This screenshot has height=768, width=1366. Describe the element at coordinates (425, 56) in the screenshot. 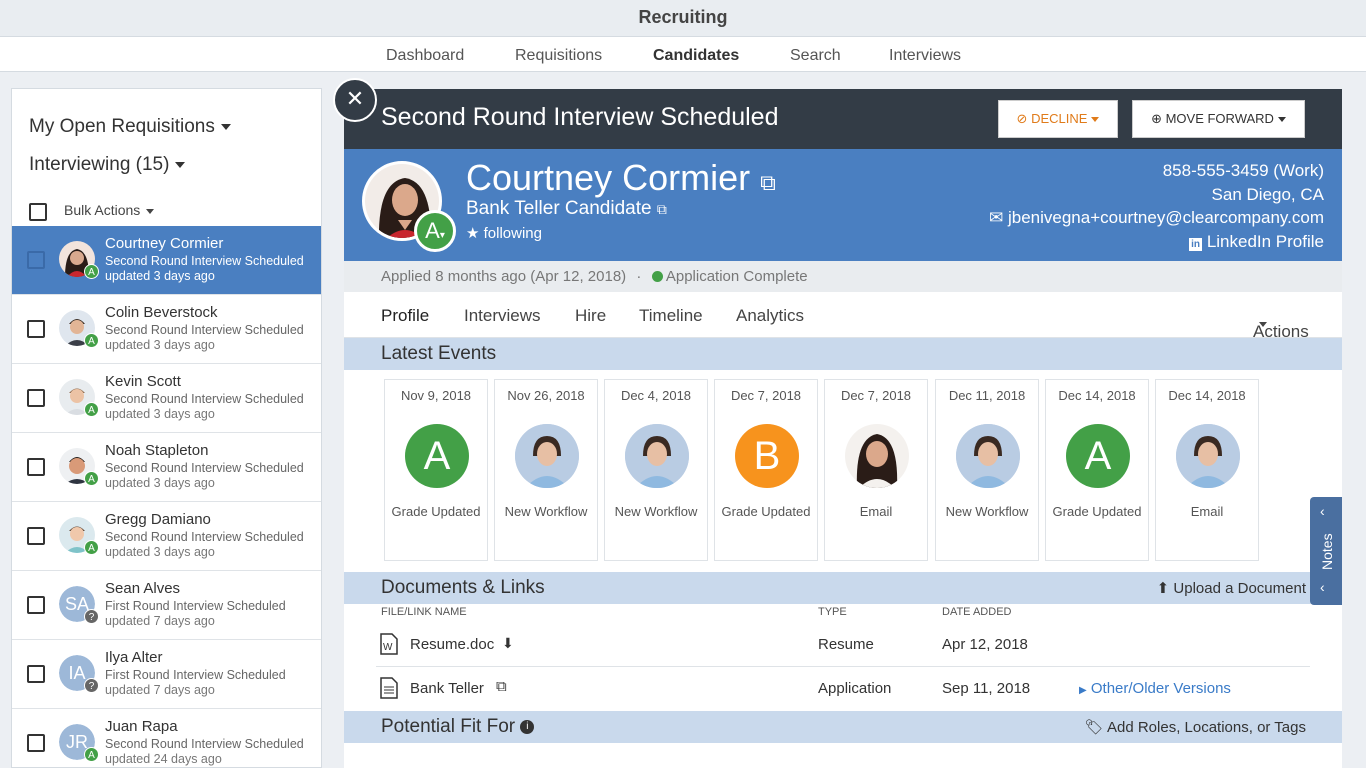

I see `nav-dashboard: Dashboard` at that location.